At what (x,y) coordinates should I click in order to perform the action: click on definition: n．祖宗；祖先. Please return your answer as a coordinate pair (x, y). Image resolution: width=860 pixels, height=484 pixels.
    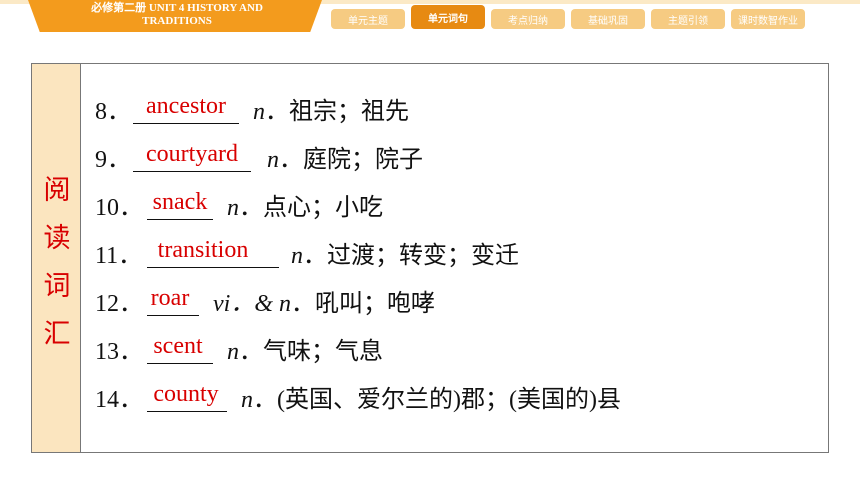
    Looking at the image, I should click on (331, 108).